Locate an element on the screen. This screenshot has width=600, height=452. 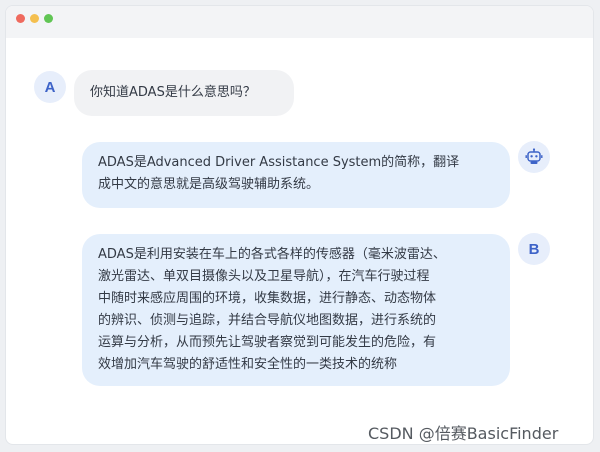
close-window-dot is located at coordinates (20, 18).